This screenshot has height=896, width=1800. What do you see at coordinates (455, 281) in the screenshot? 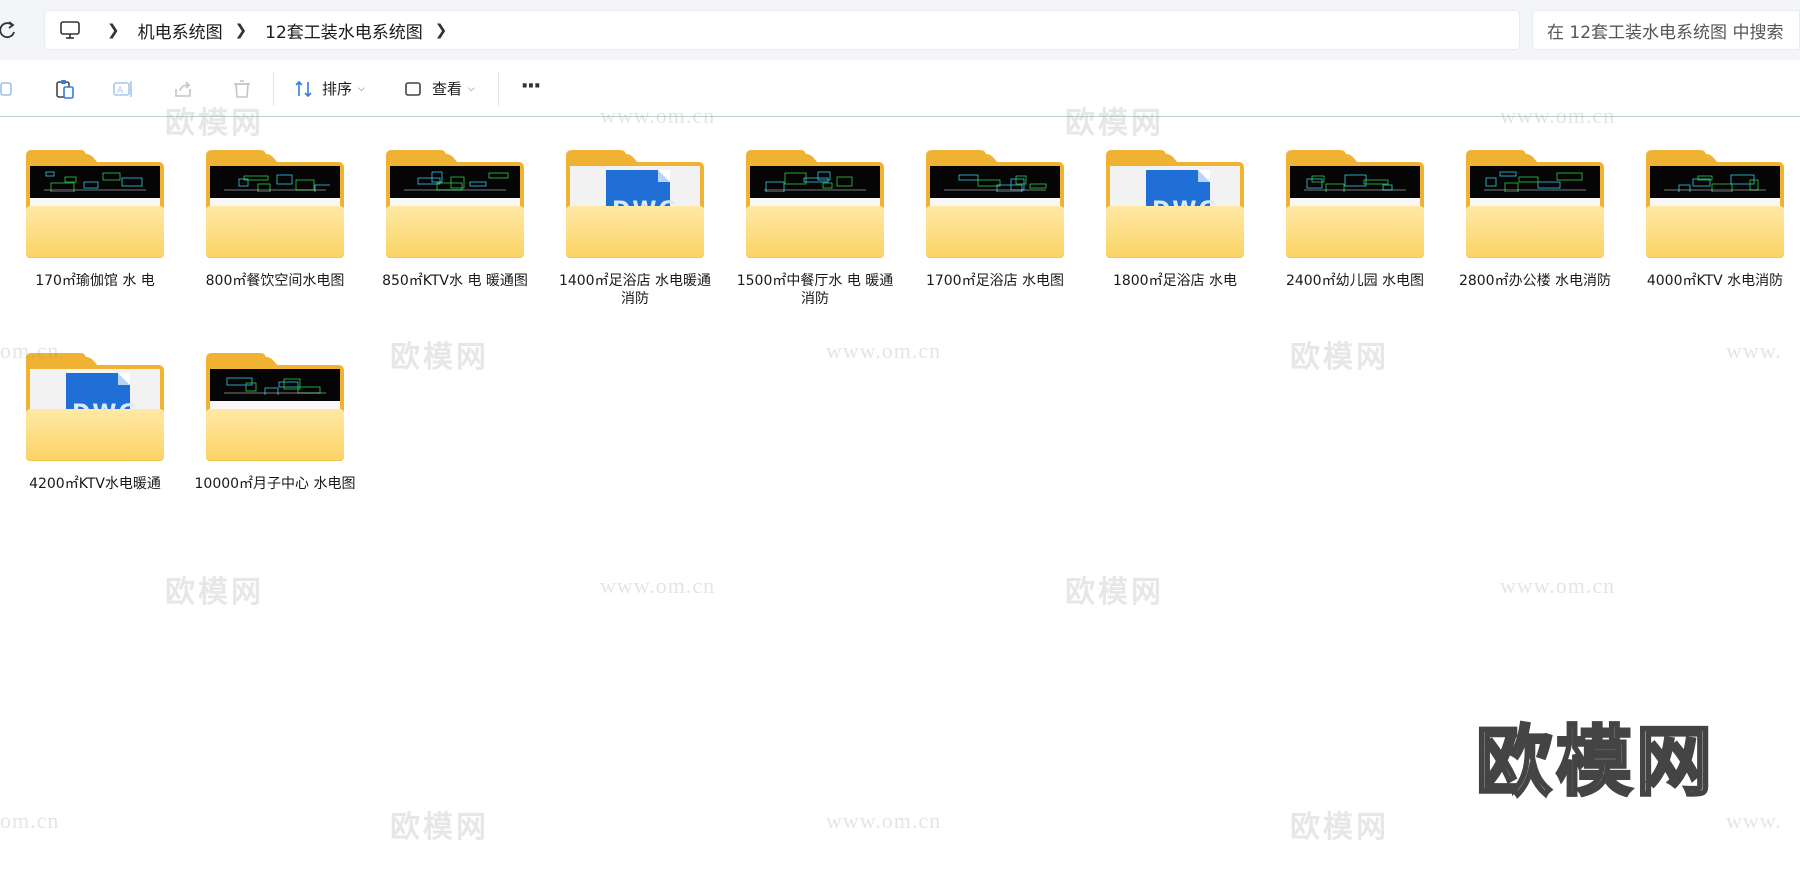
I see `folder-name: 850㎡KTV水 电 暖通图` at bounding box center [455, 281].